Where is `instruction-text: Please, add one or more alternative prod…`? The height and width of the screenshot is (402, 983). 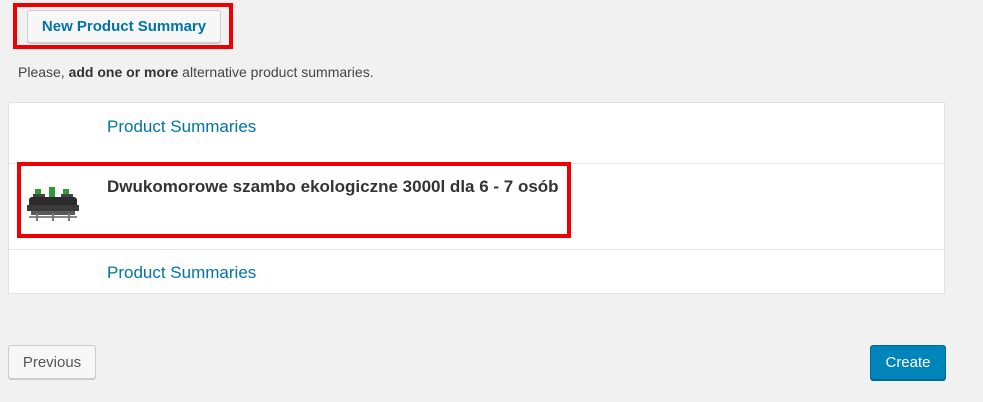
instruction-text: Please, add one or more alternative prod… is located at coordinates (196, 72).